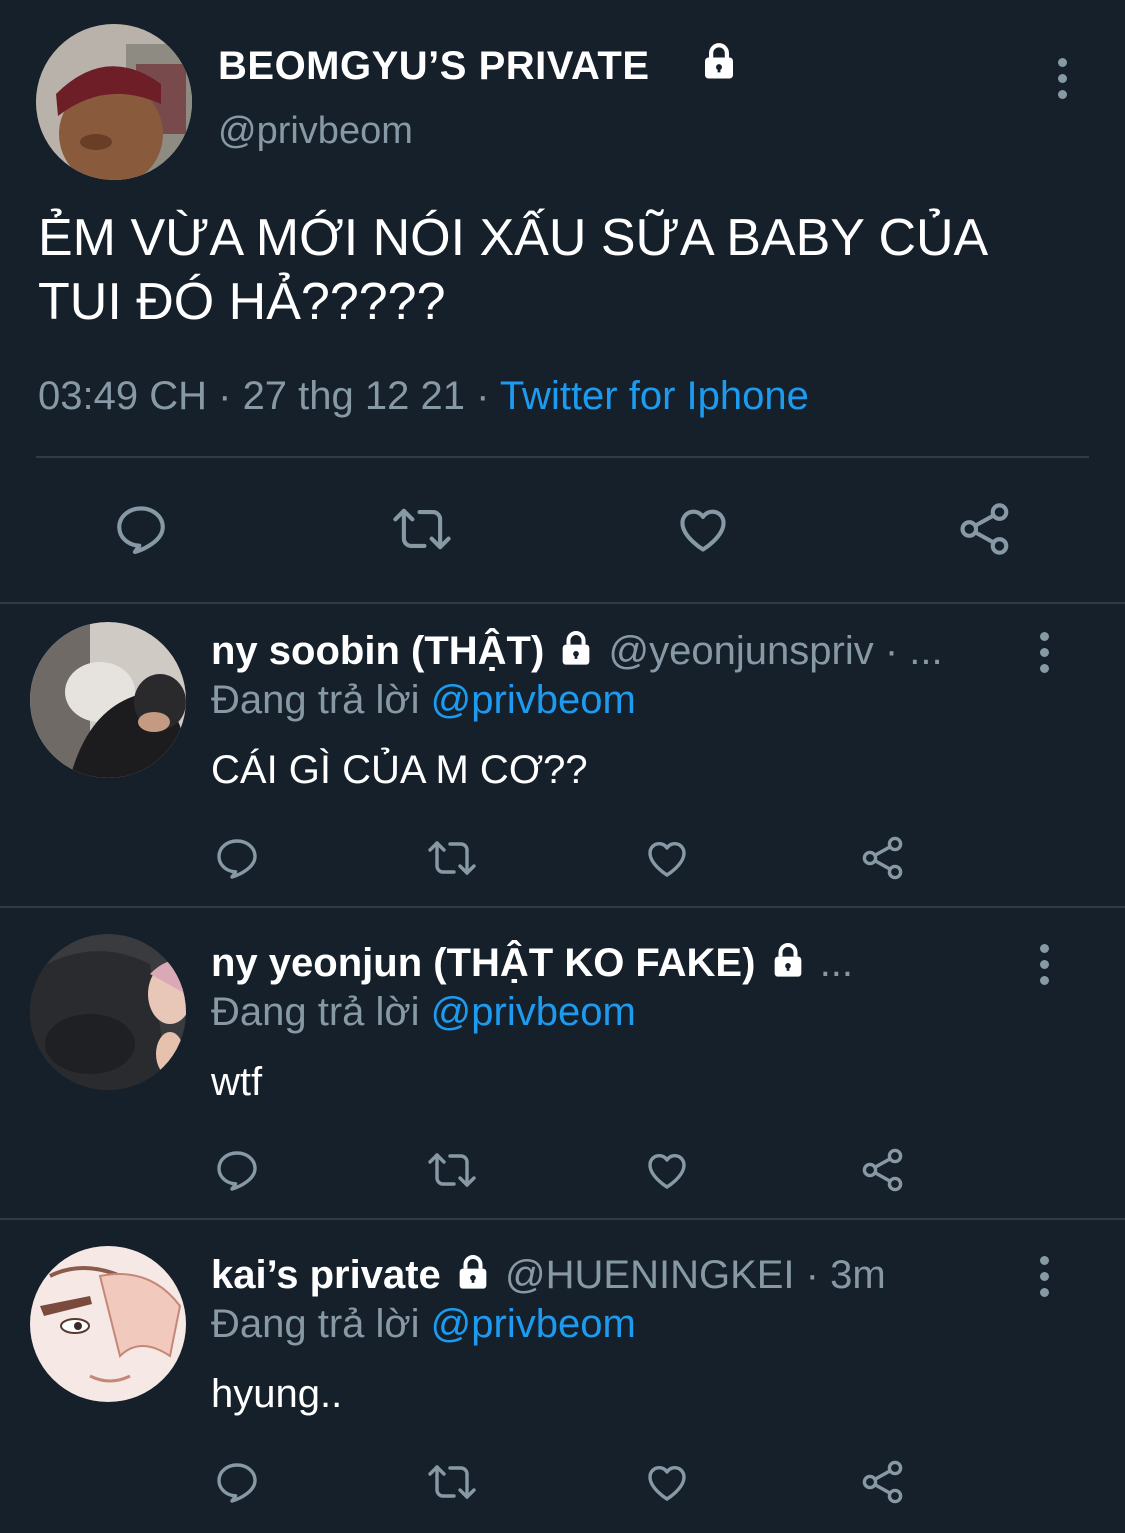  What do you see at coordinates (845, 1275) in the screenshot?
I see `reply-meta-suffix: · 3m` at bounding box center [845, 1275].